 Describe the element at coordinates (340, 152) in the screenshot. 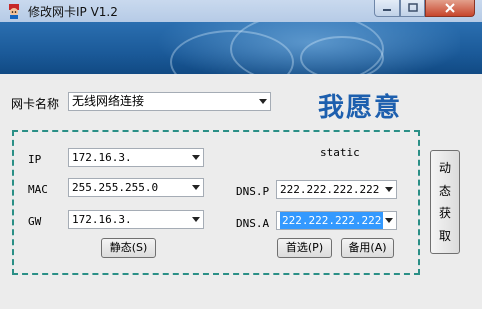

I see `mode-status: static` at that location.